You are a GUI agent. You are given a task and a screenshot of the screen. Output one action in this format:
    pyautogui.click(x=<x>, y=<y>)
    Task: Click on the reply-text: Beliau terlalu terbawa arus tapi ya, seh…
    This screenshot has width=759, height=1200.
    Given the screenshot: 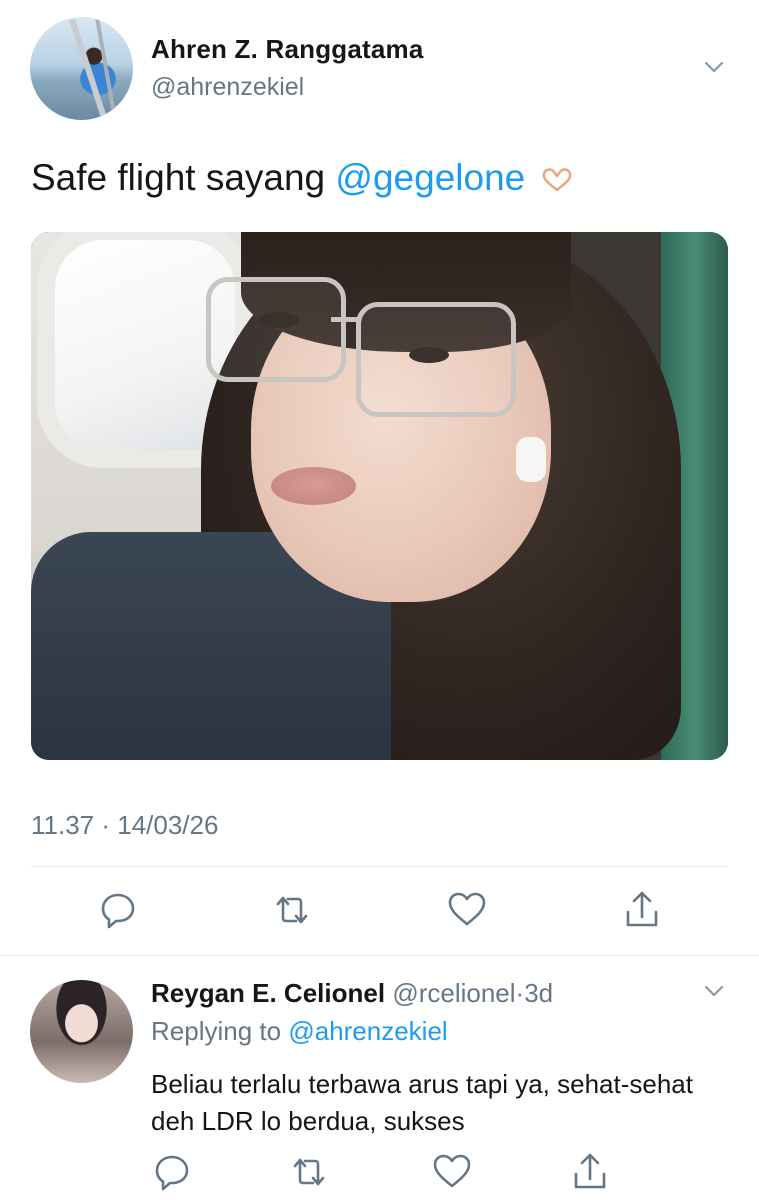 What is the action you would take?
    pyautogui.click(x=422, y=1102)
    